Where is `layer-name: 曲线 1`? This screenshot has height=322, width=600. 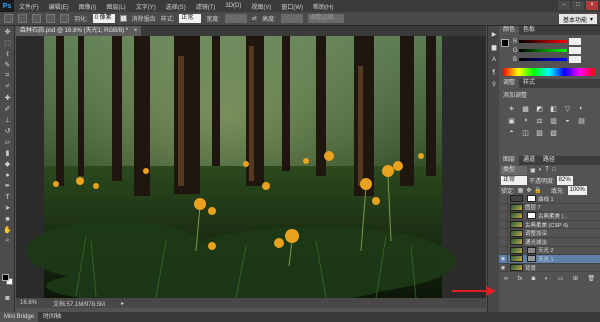 layer-name: 曲线 1 is located at coordinates (546, 199).